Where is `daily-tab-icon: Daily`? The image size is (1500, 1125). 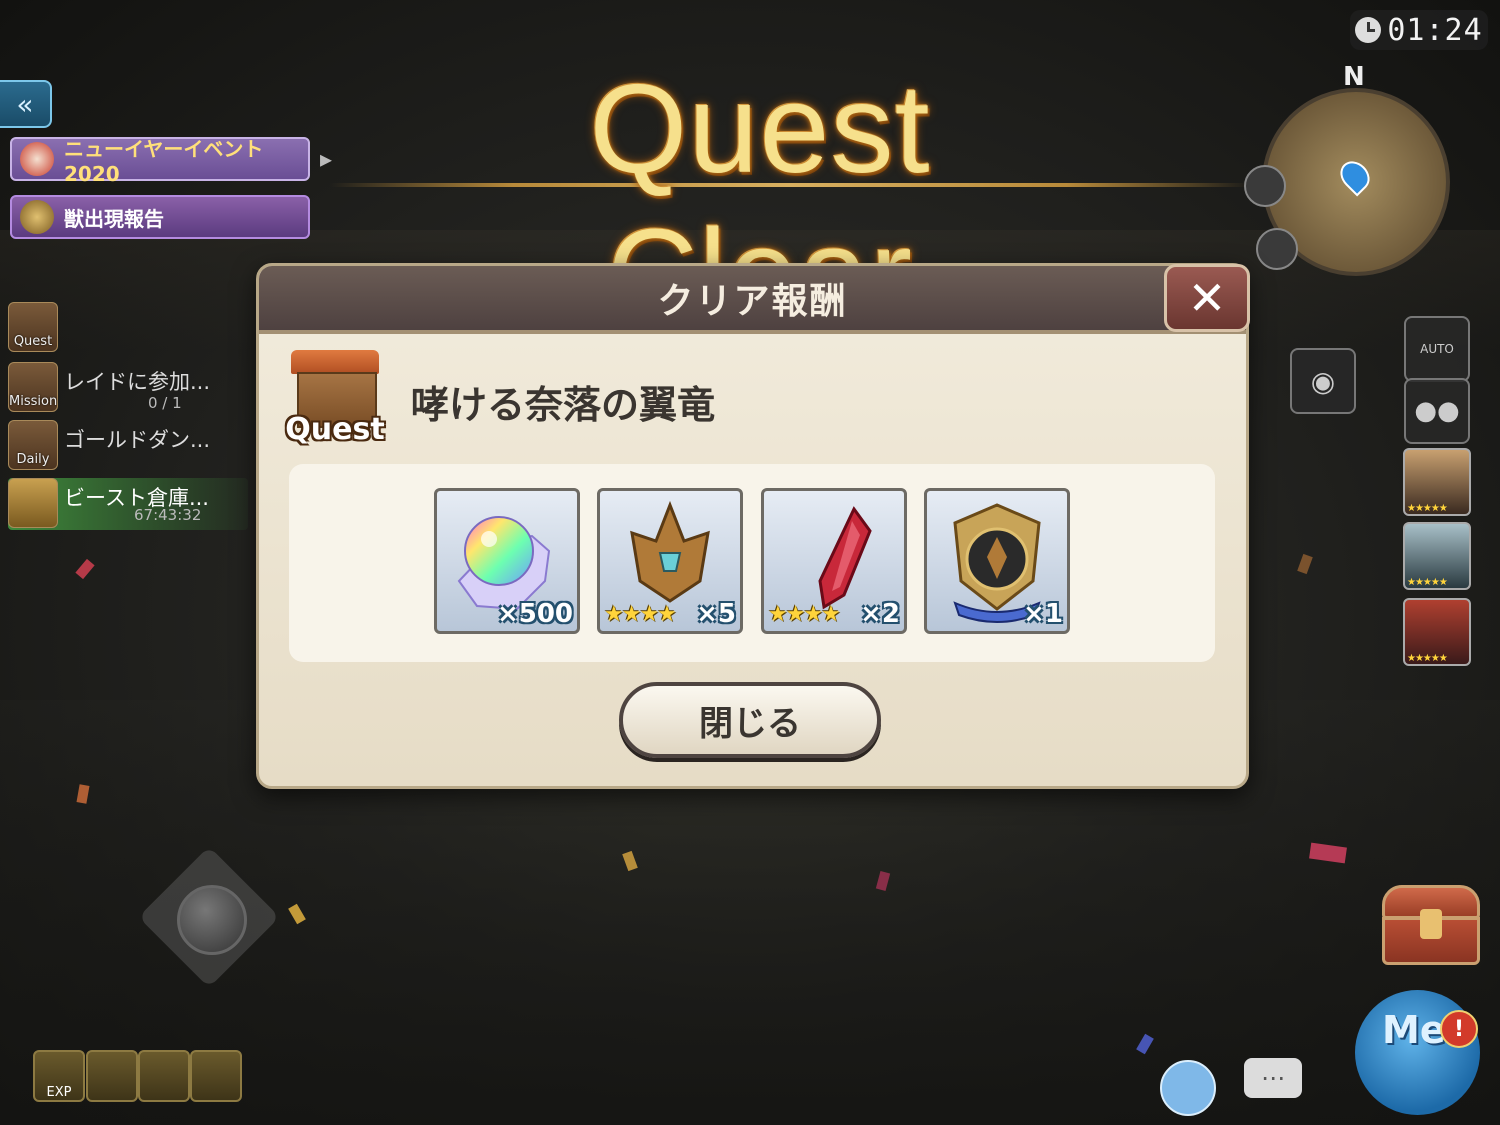
daily-tab-icon: Daily is located at coordinates (33, 445).